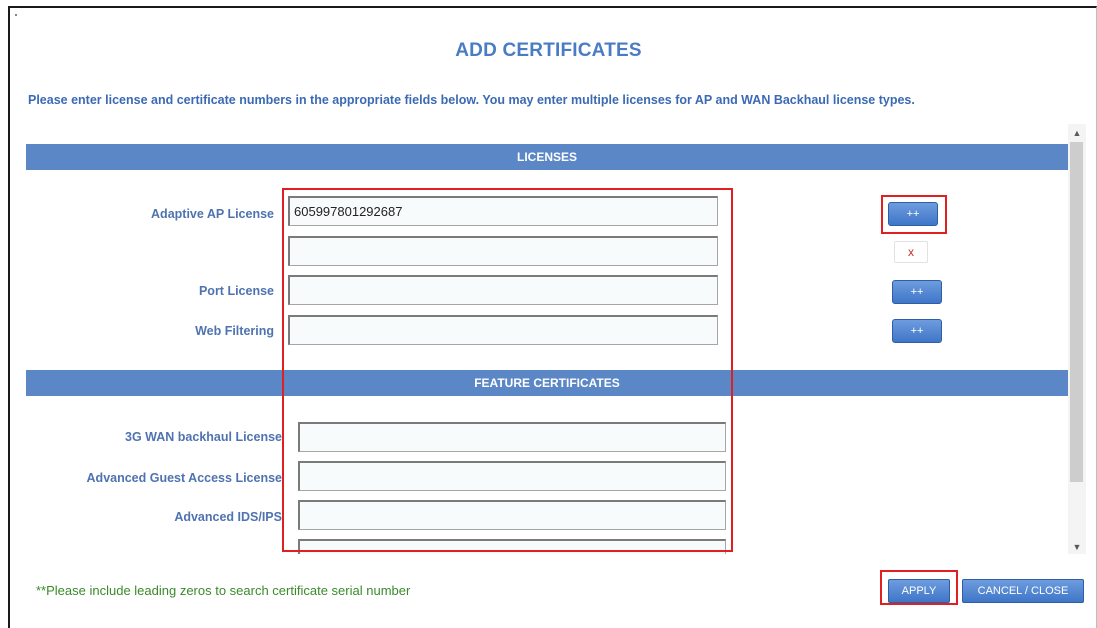  Describe the element at coordinates (512, 515) in the screenshot. I see `advanced-ids-ips-input` at that location.